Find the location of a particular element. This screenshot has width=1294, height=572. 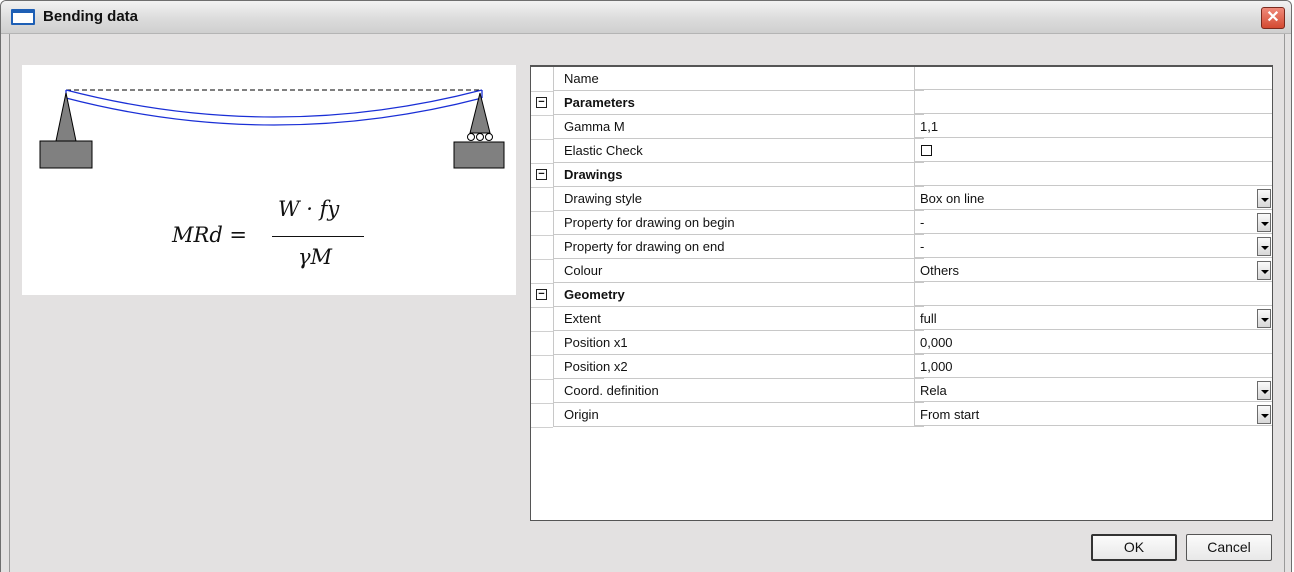

property-row: Property for drawing on end - is located at coordinates (901, 247).